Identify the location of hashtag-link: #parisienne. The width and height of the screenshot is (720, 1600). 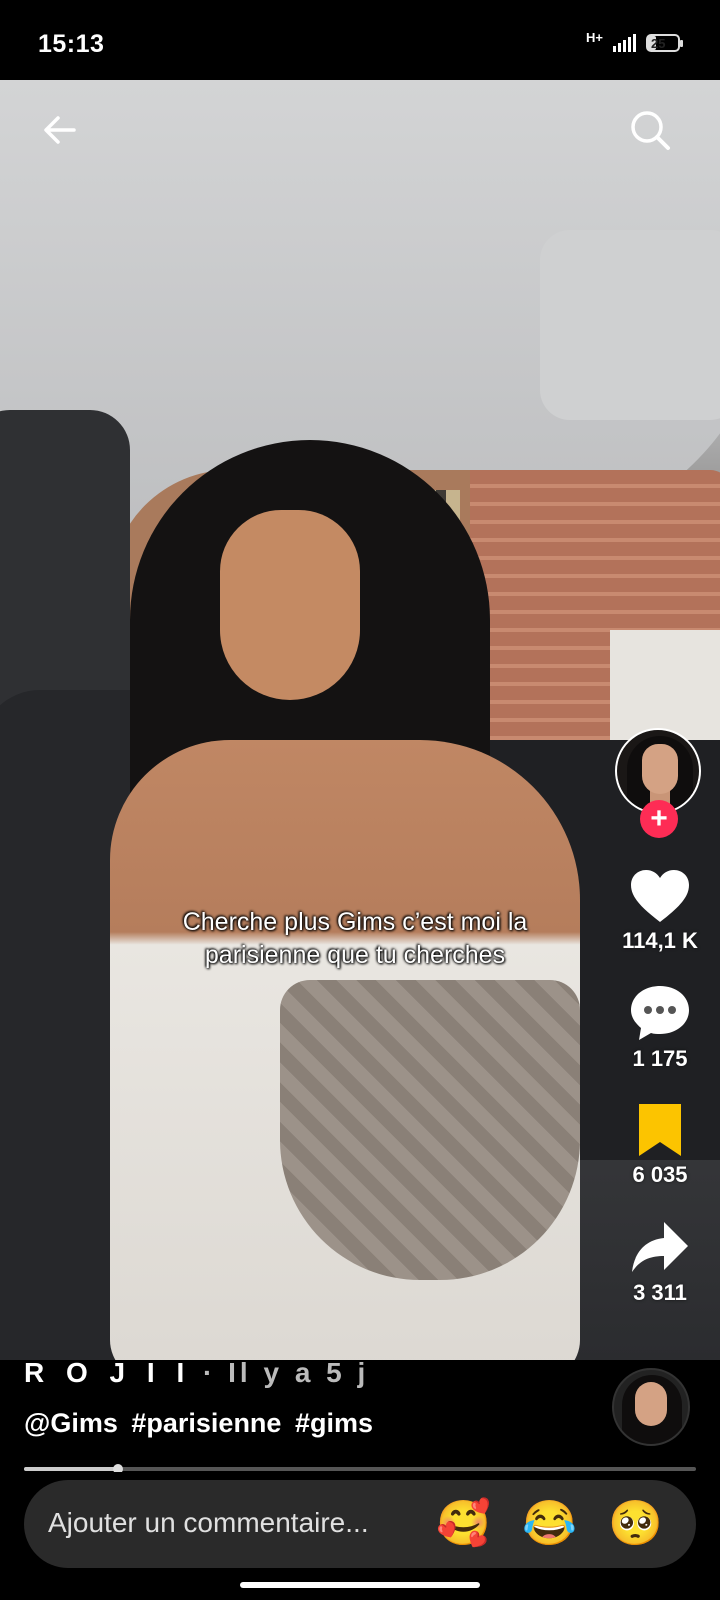
(206, 1423).